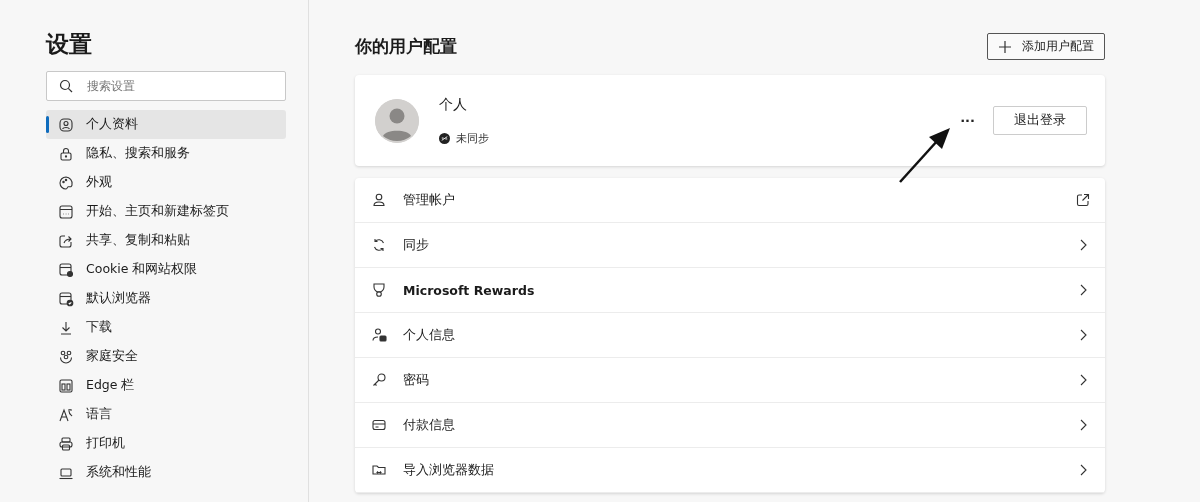 This screenshot has width=1200, height=502. Describe the element at coordinates (66, 298) in the screenshot. I see `browser-check-icon` at that location.